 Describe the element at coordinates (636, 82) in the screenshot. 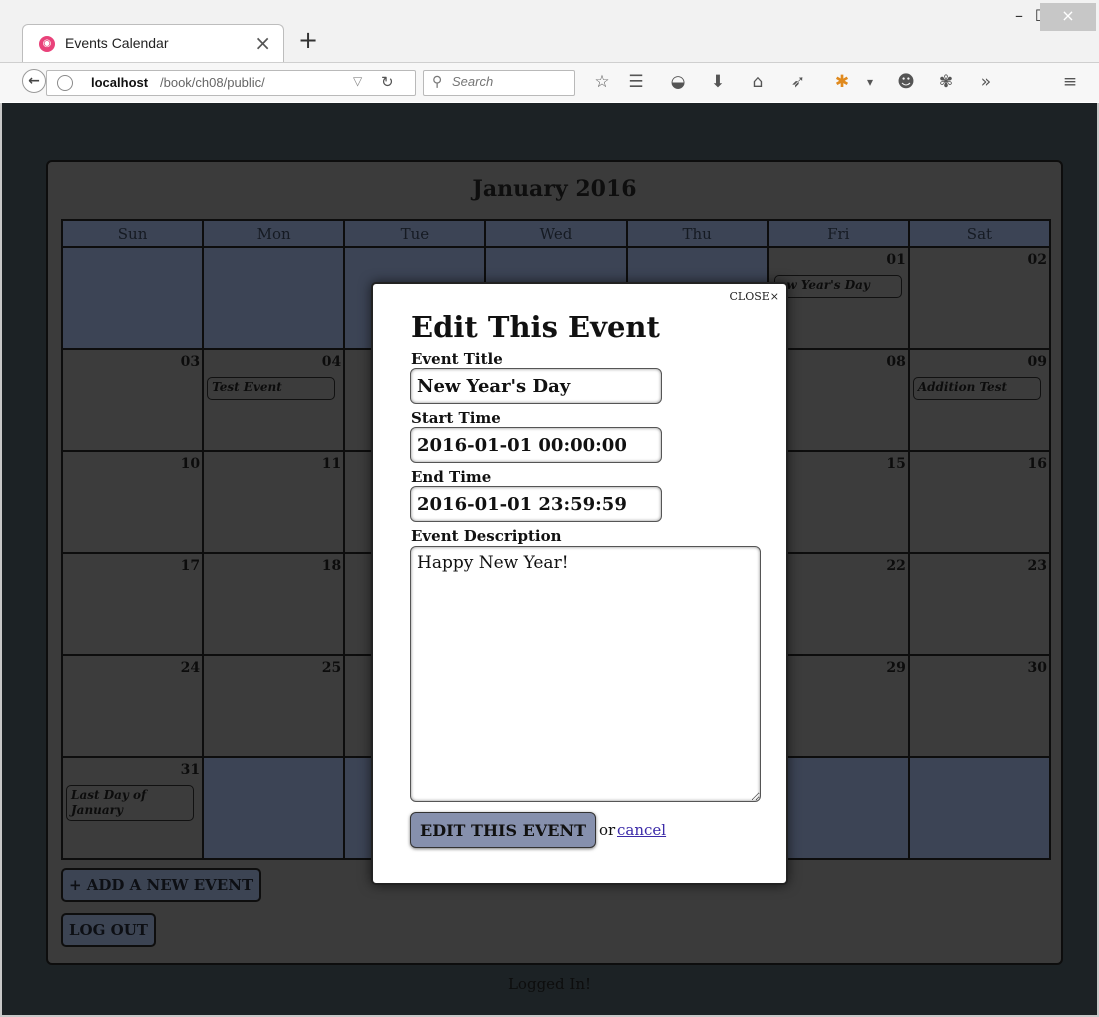

I see `reading-list-icon: ☰` at that location.